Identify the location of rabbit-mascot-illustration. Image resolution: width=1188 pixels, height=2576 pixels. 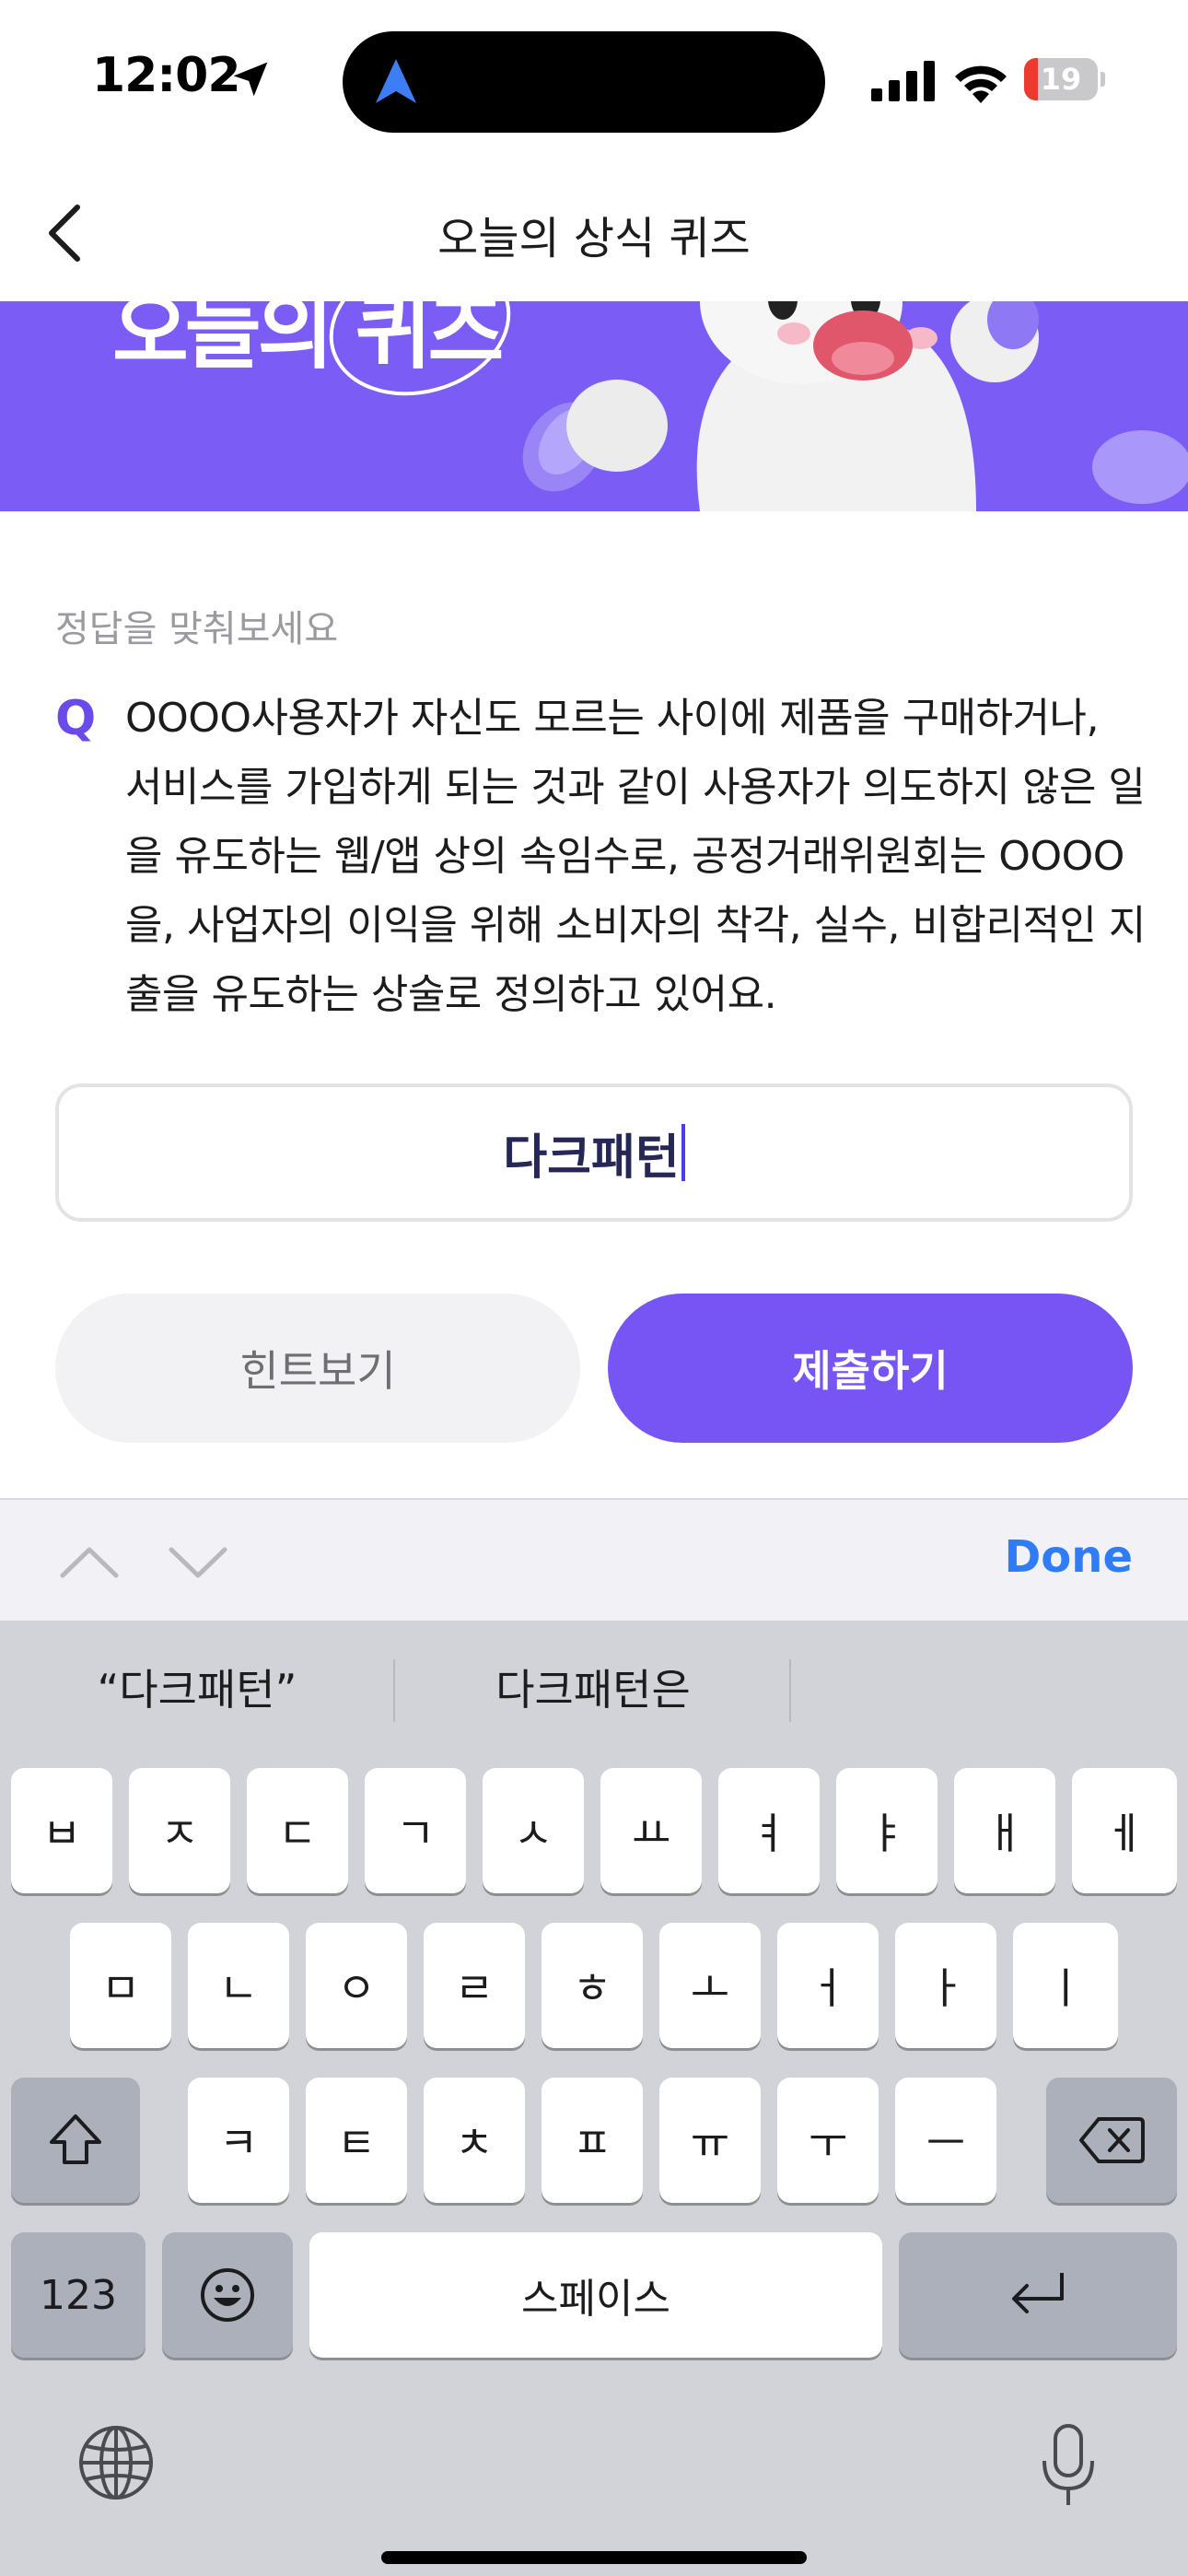
(855, 406).